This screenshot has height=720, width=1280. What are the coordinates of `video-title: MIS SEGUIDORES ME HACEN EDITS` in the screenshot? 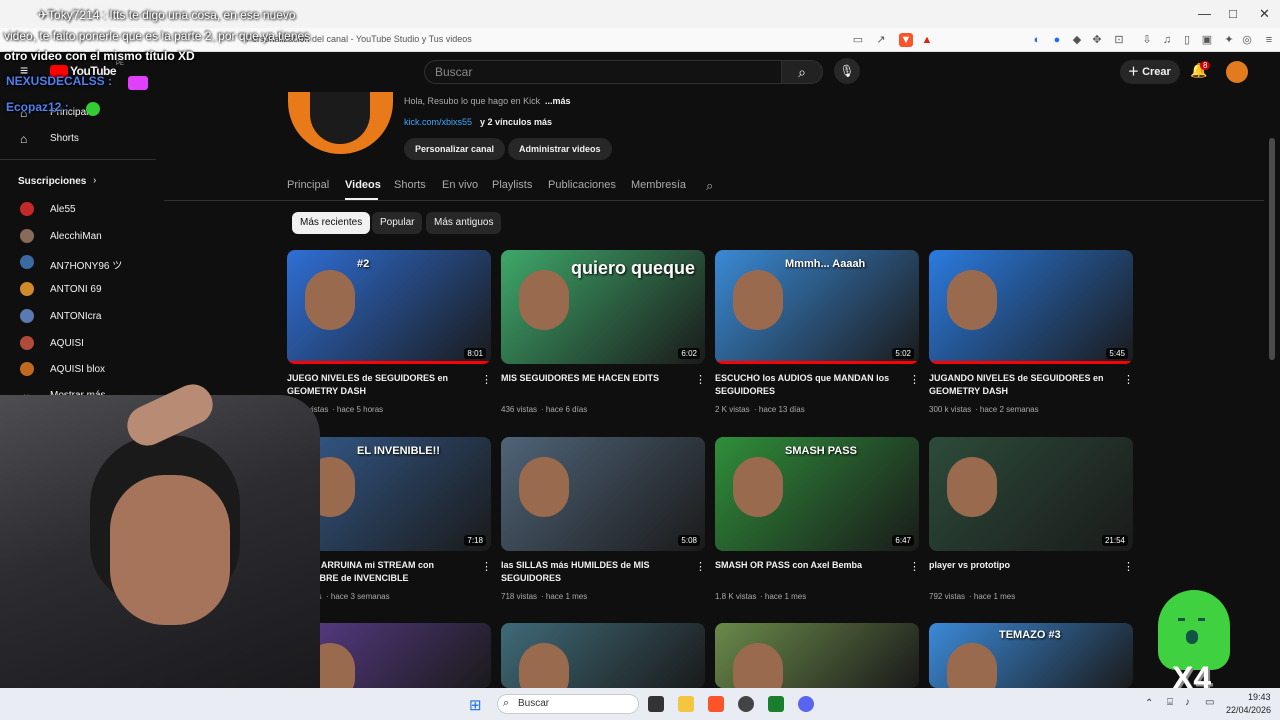 It's located at (594, 378).